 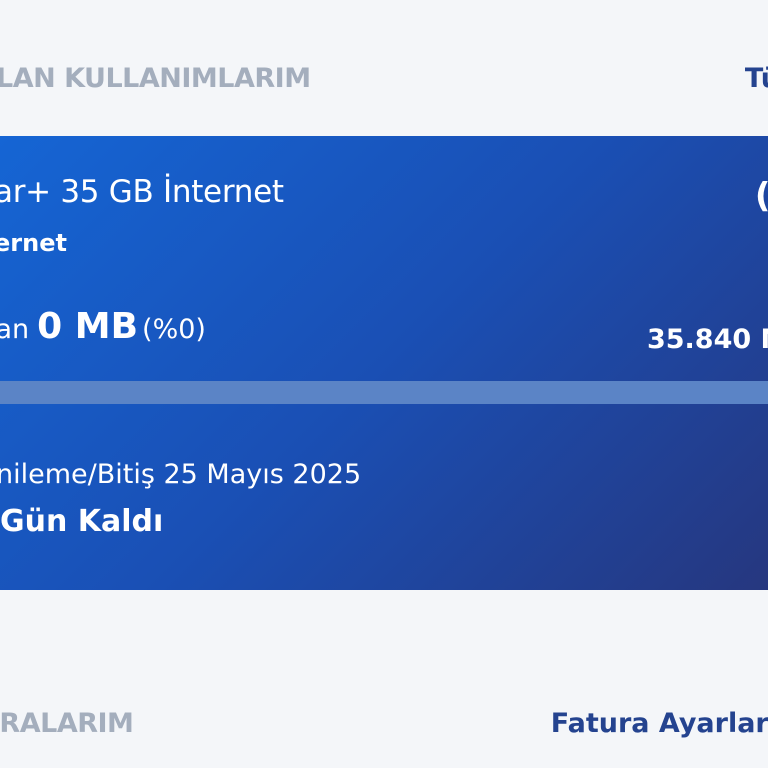 What do you see at coordinates (761, 196) in the screenshot?
I see `wifi-icon: ((` at bounding box center [761, 196].